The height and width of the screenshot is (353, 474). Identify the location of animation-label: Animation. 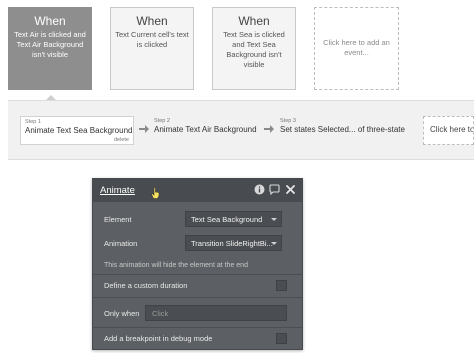
(121, 243).